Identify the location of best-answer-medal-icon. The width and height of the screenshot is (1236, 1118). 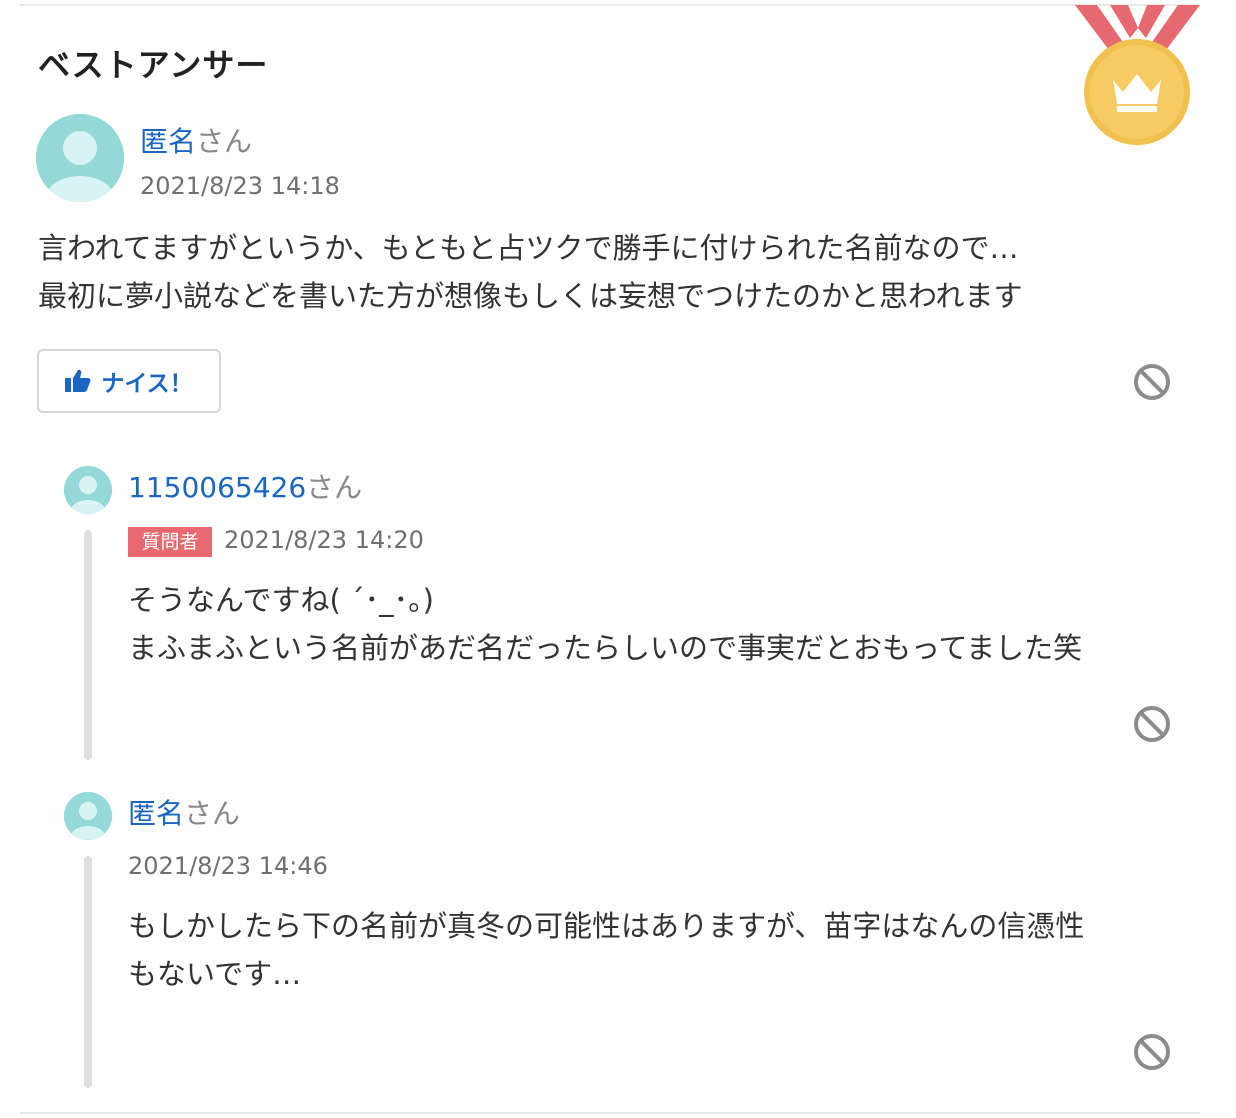
(1140, 75).